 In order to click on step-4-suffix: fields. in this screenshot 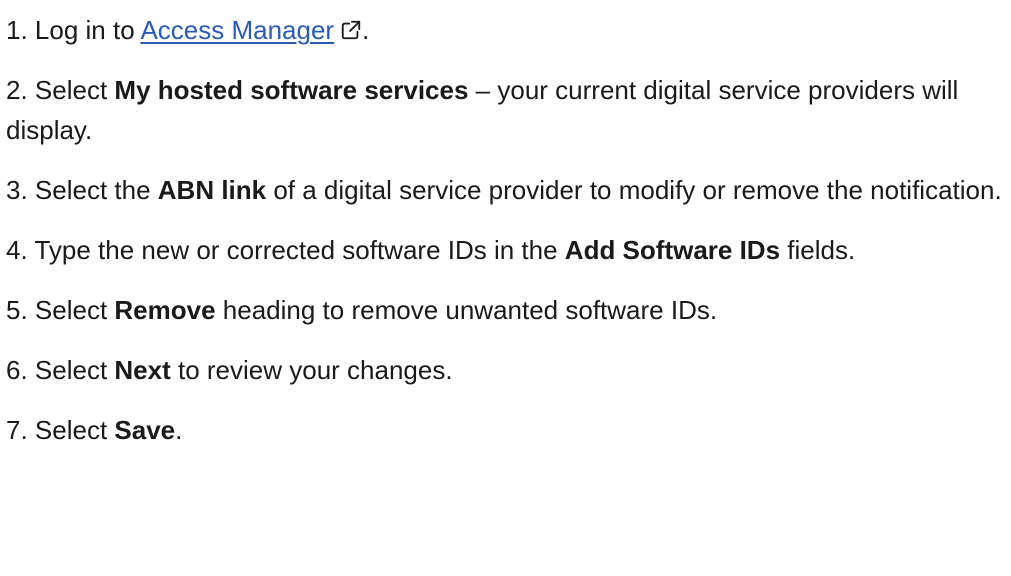, I will do `click(818, 250)`.